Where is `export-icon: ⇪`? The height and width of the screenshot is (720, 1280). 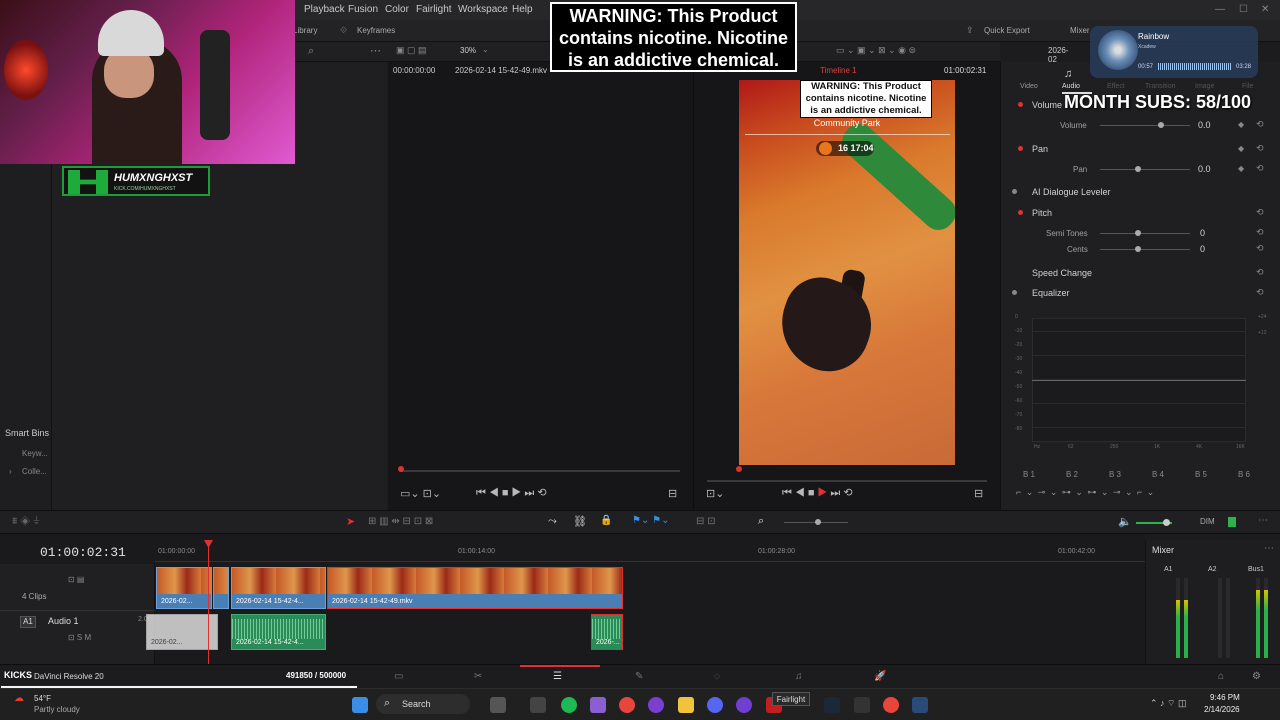 export-icon: ⇪ is located at coordinates (970, 30).